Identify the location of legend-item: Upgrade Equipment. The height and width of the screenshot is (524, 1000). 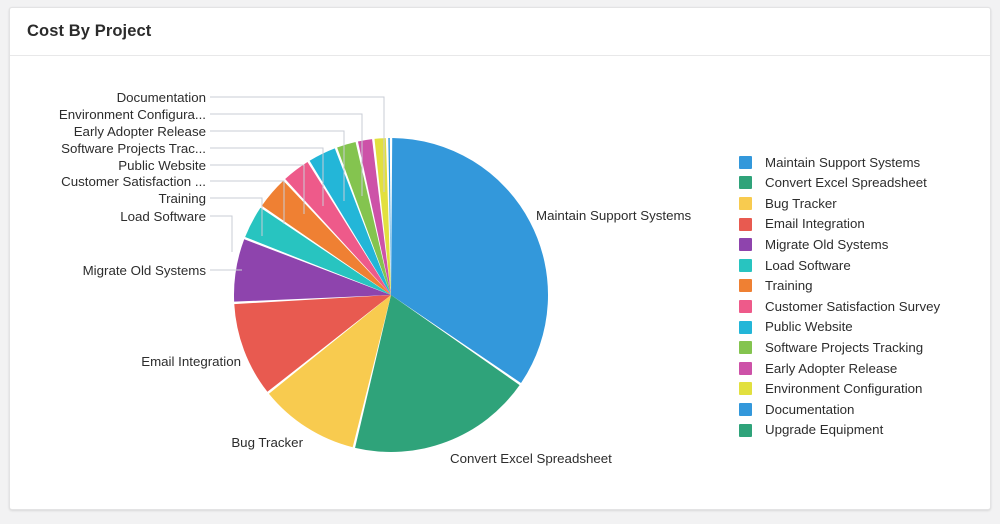
(864, 430).